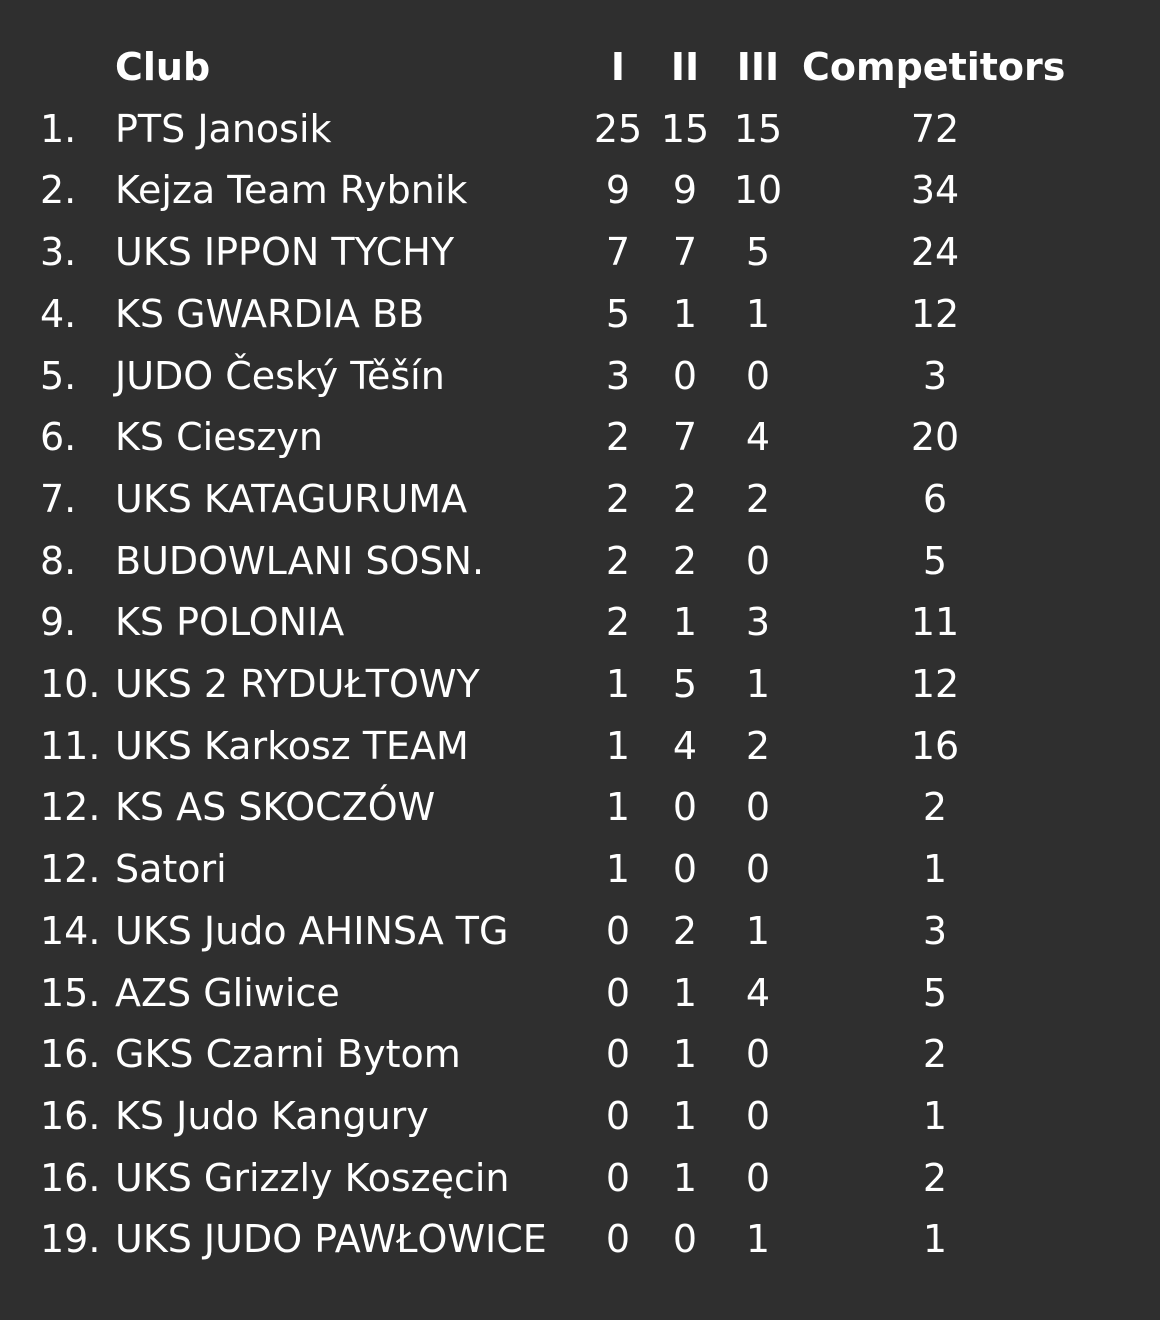  Describe the element at coordinates (580, 190) in the screenshot. I see `table-row: 2. Kejza Team Rybnik 9 9 10 34` at that location.